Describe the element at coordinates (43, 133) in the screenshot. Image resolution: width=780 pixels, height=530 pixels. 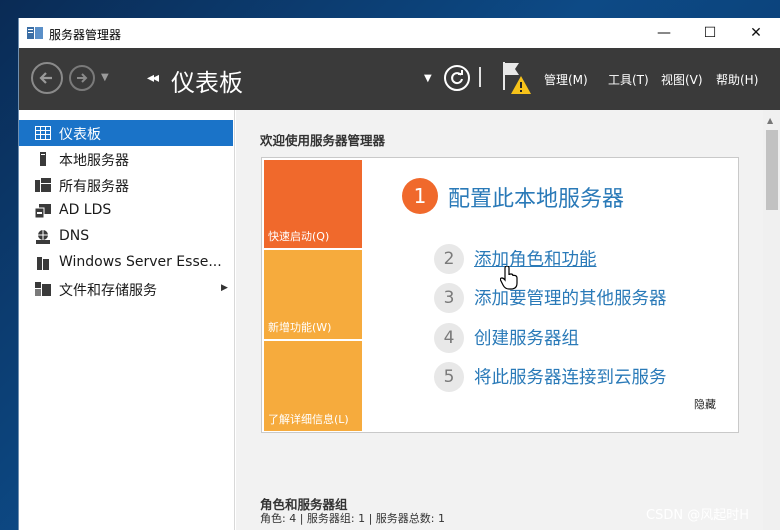
I see `dashboard-icon` at that location.